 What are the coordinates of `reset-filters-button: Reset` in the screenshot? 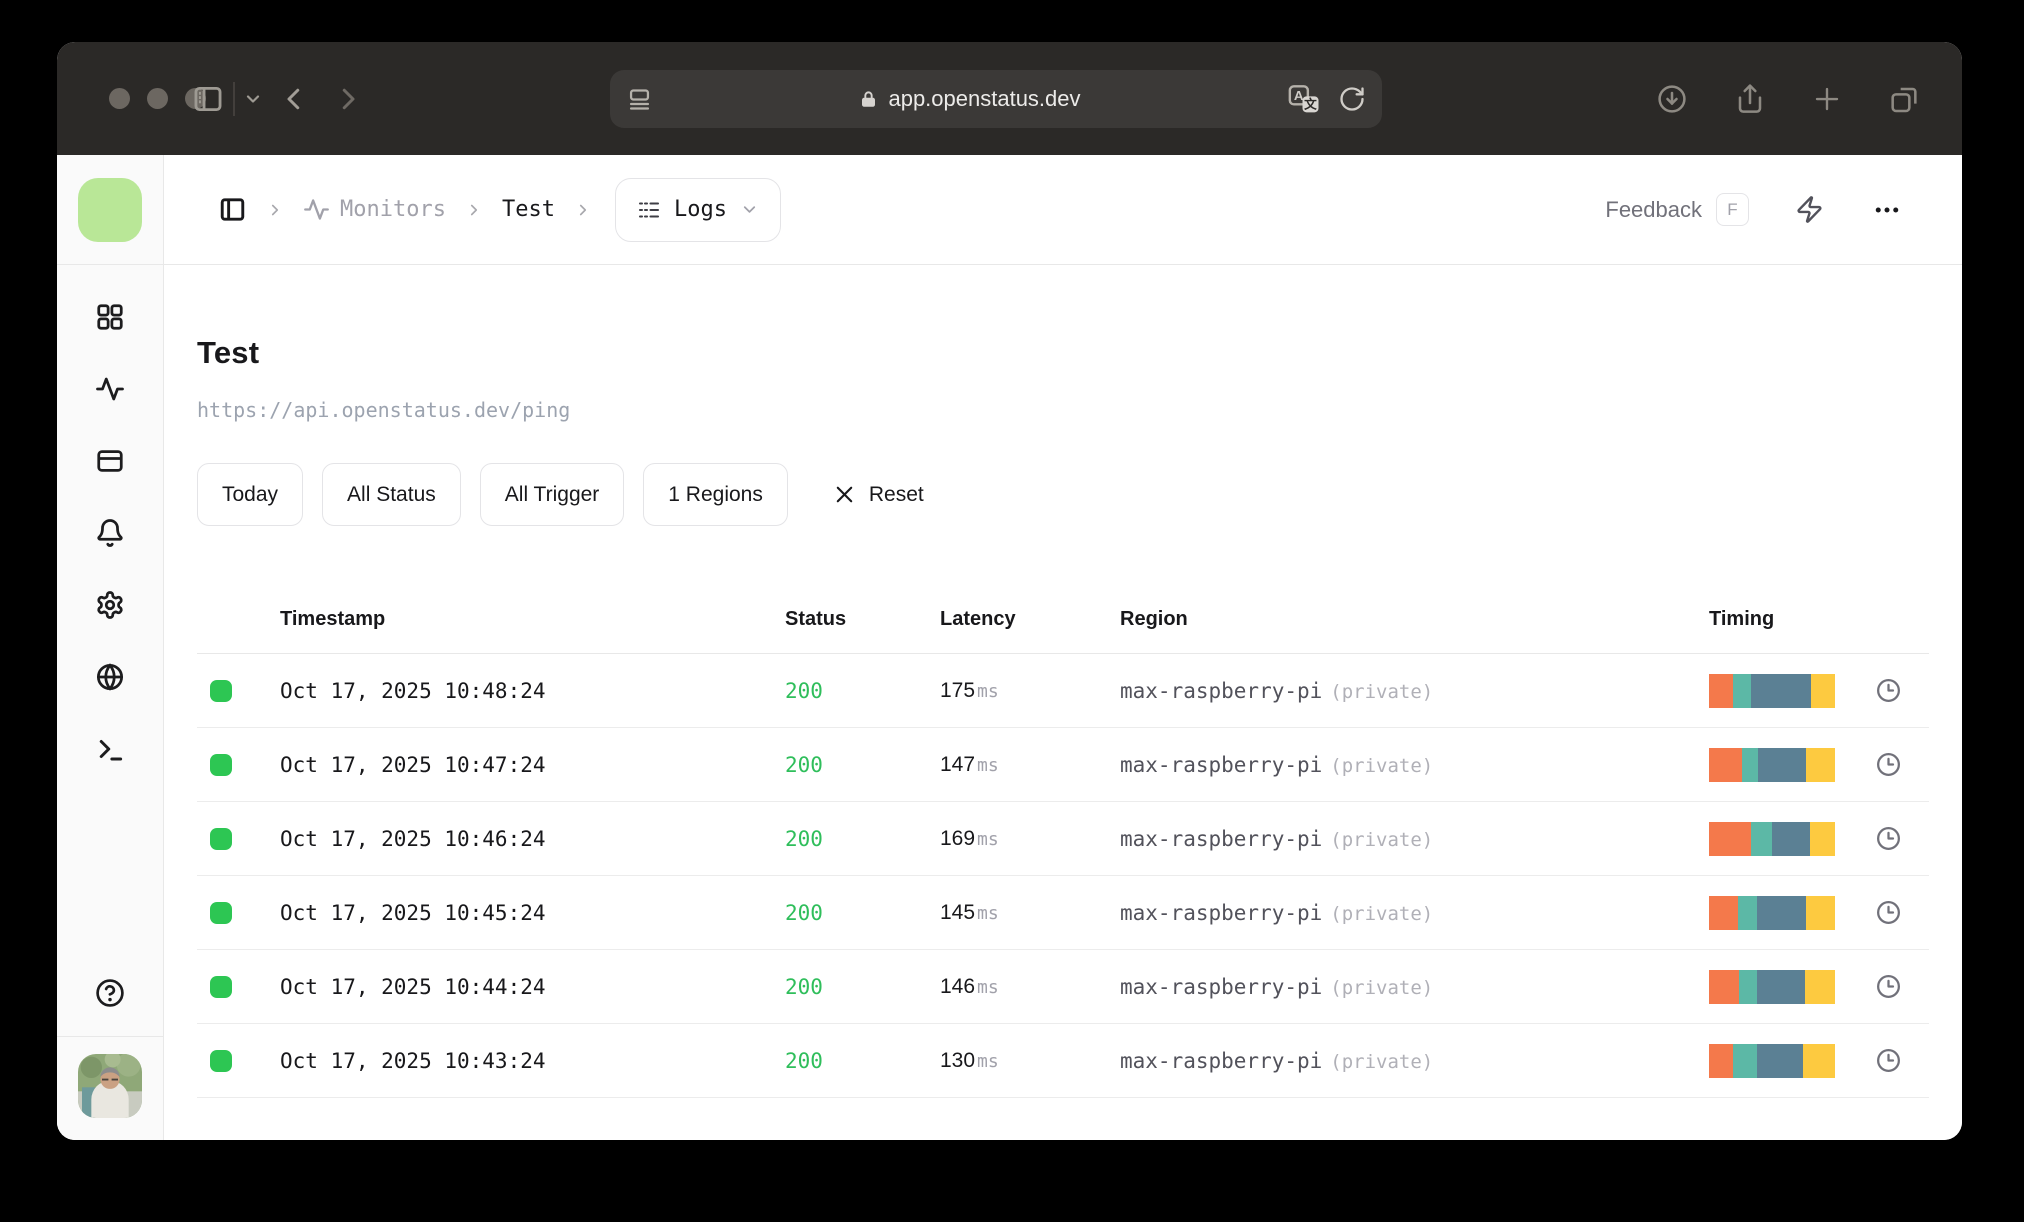 It's located at (878, 495).